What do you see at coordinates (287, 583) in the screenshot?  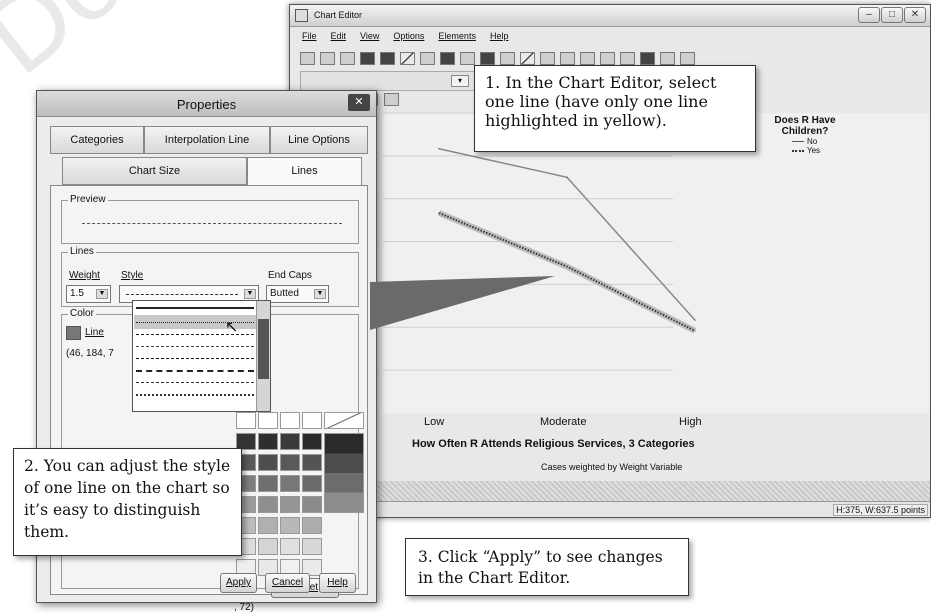 I see `cancel-button: Cancel` at bounding box center [287, 583].